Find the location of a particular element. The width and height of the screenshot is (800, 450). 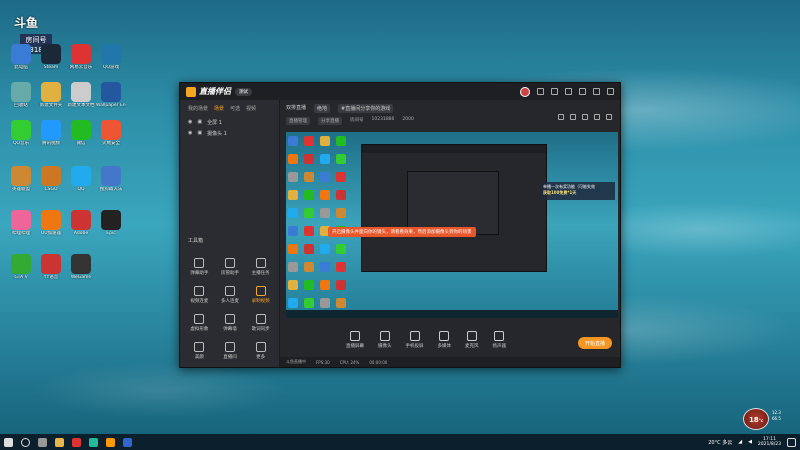

desktop-icon: 哔哩哔哩 is located at coordinates (21, 227).